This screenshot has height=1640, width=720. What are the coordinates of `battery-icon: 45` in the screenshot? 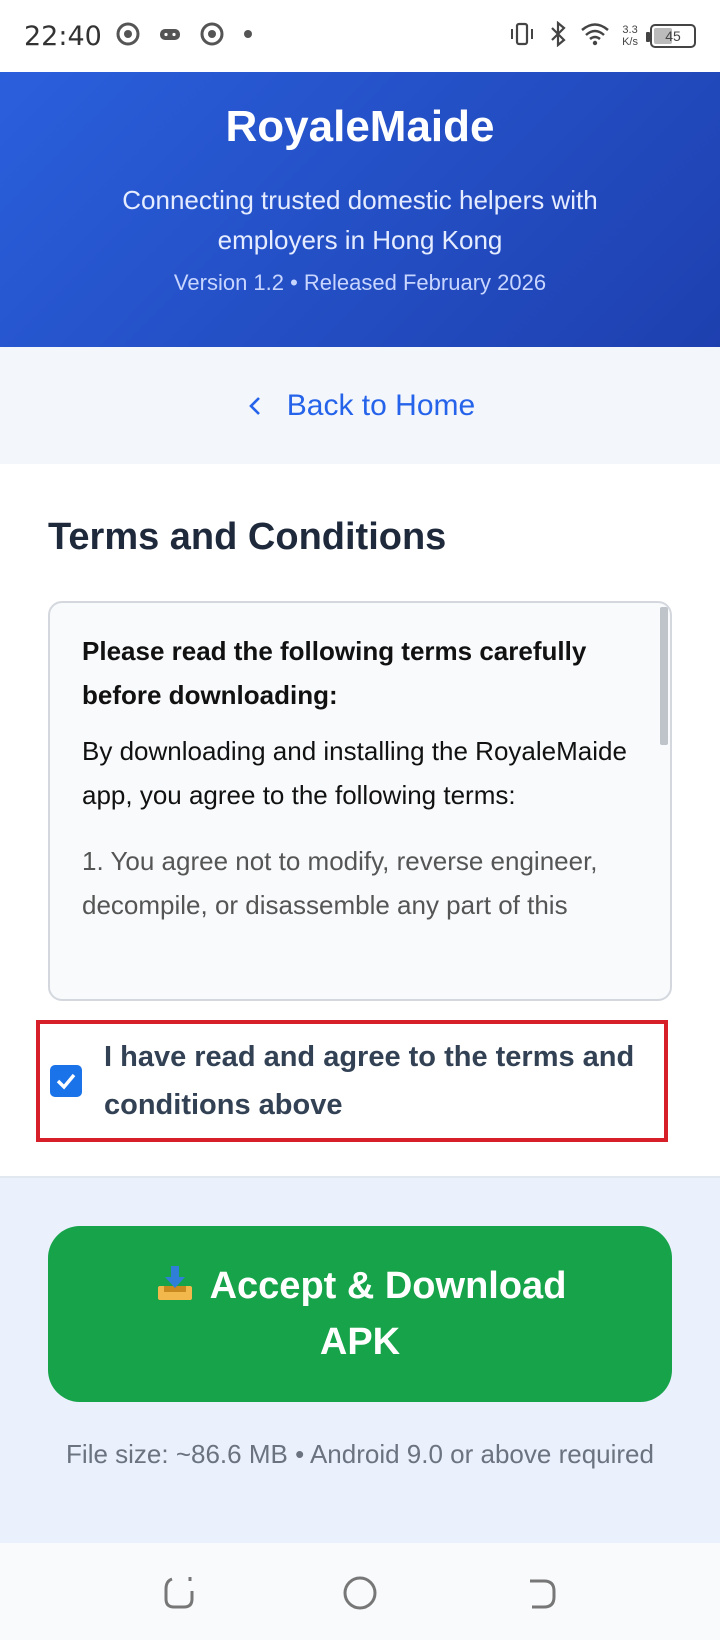 It's located at (671, 36).